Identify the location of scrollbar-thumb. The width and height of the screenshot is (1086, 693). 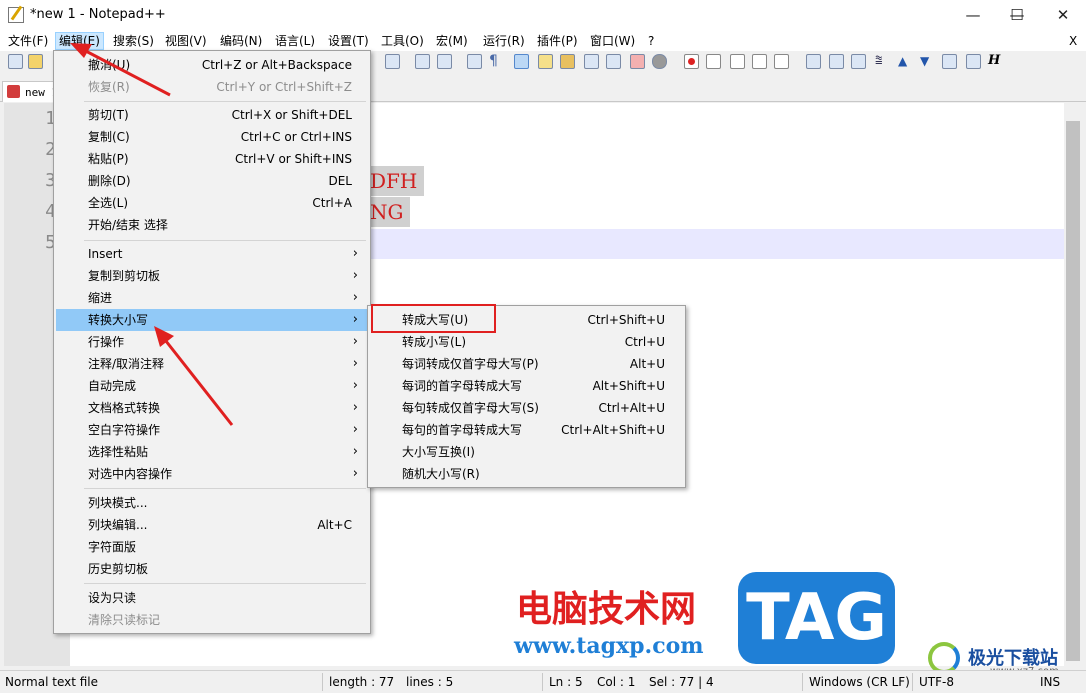
(1073, 391).